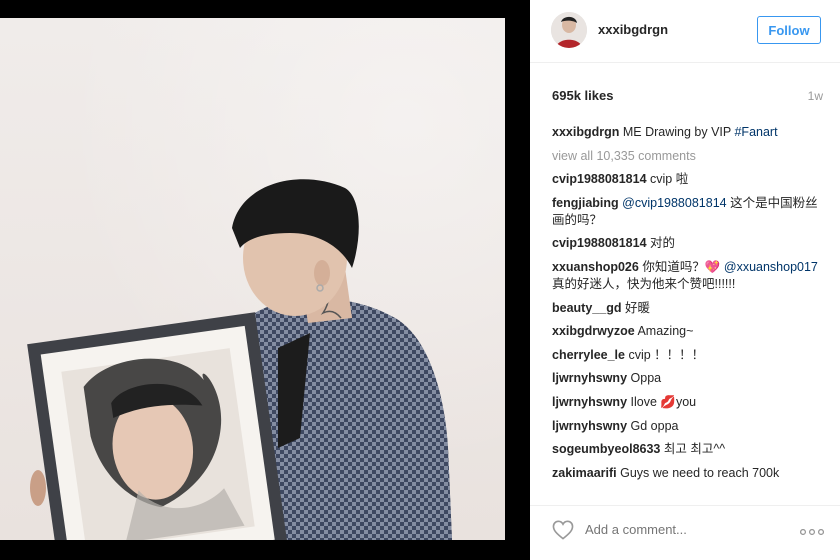 The height and width of the screenshot is (560, 840). What do you see at coordinates (584, 473) in the screenshot?
I see `comment-username: zakimaarifi` at bounding box center [584, 473].